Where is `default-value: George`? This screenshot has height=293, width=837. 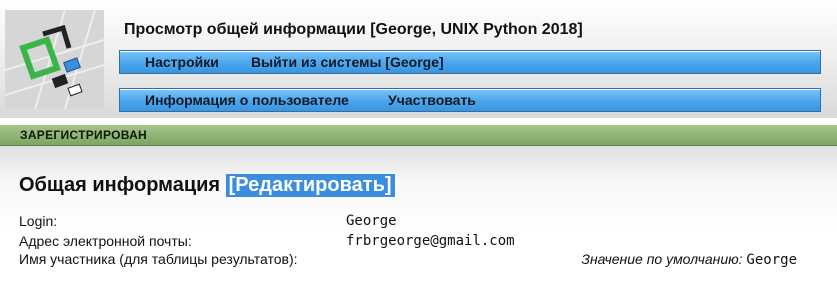
default-value: George is located at coordinates (771, 260).